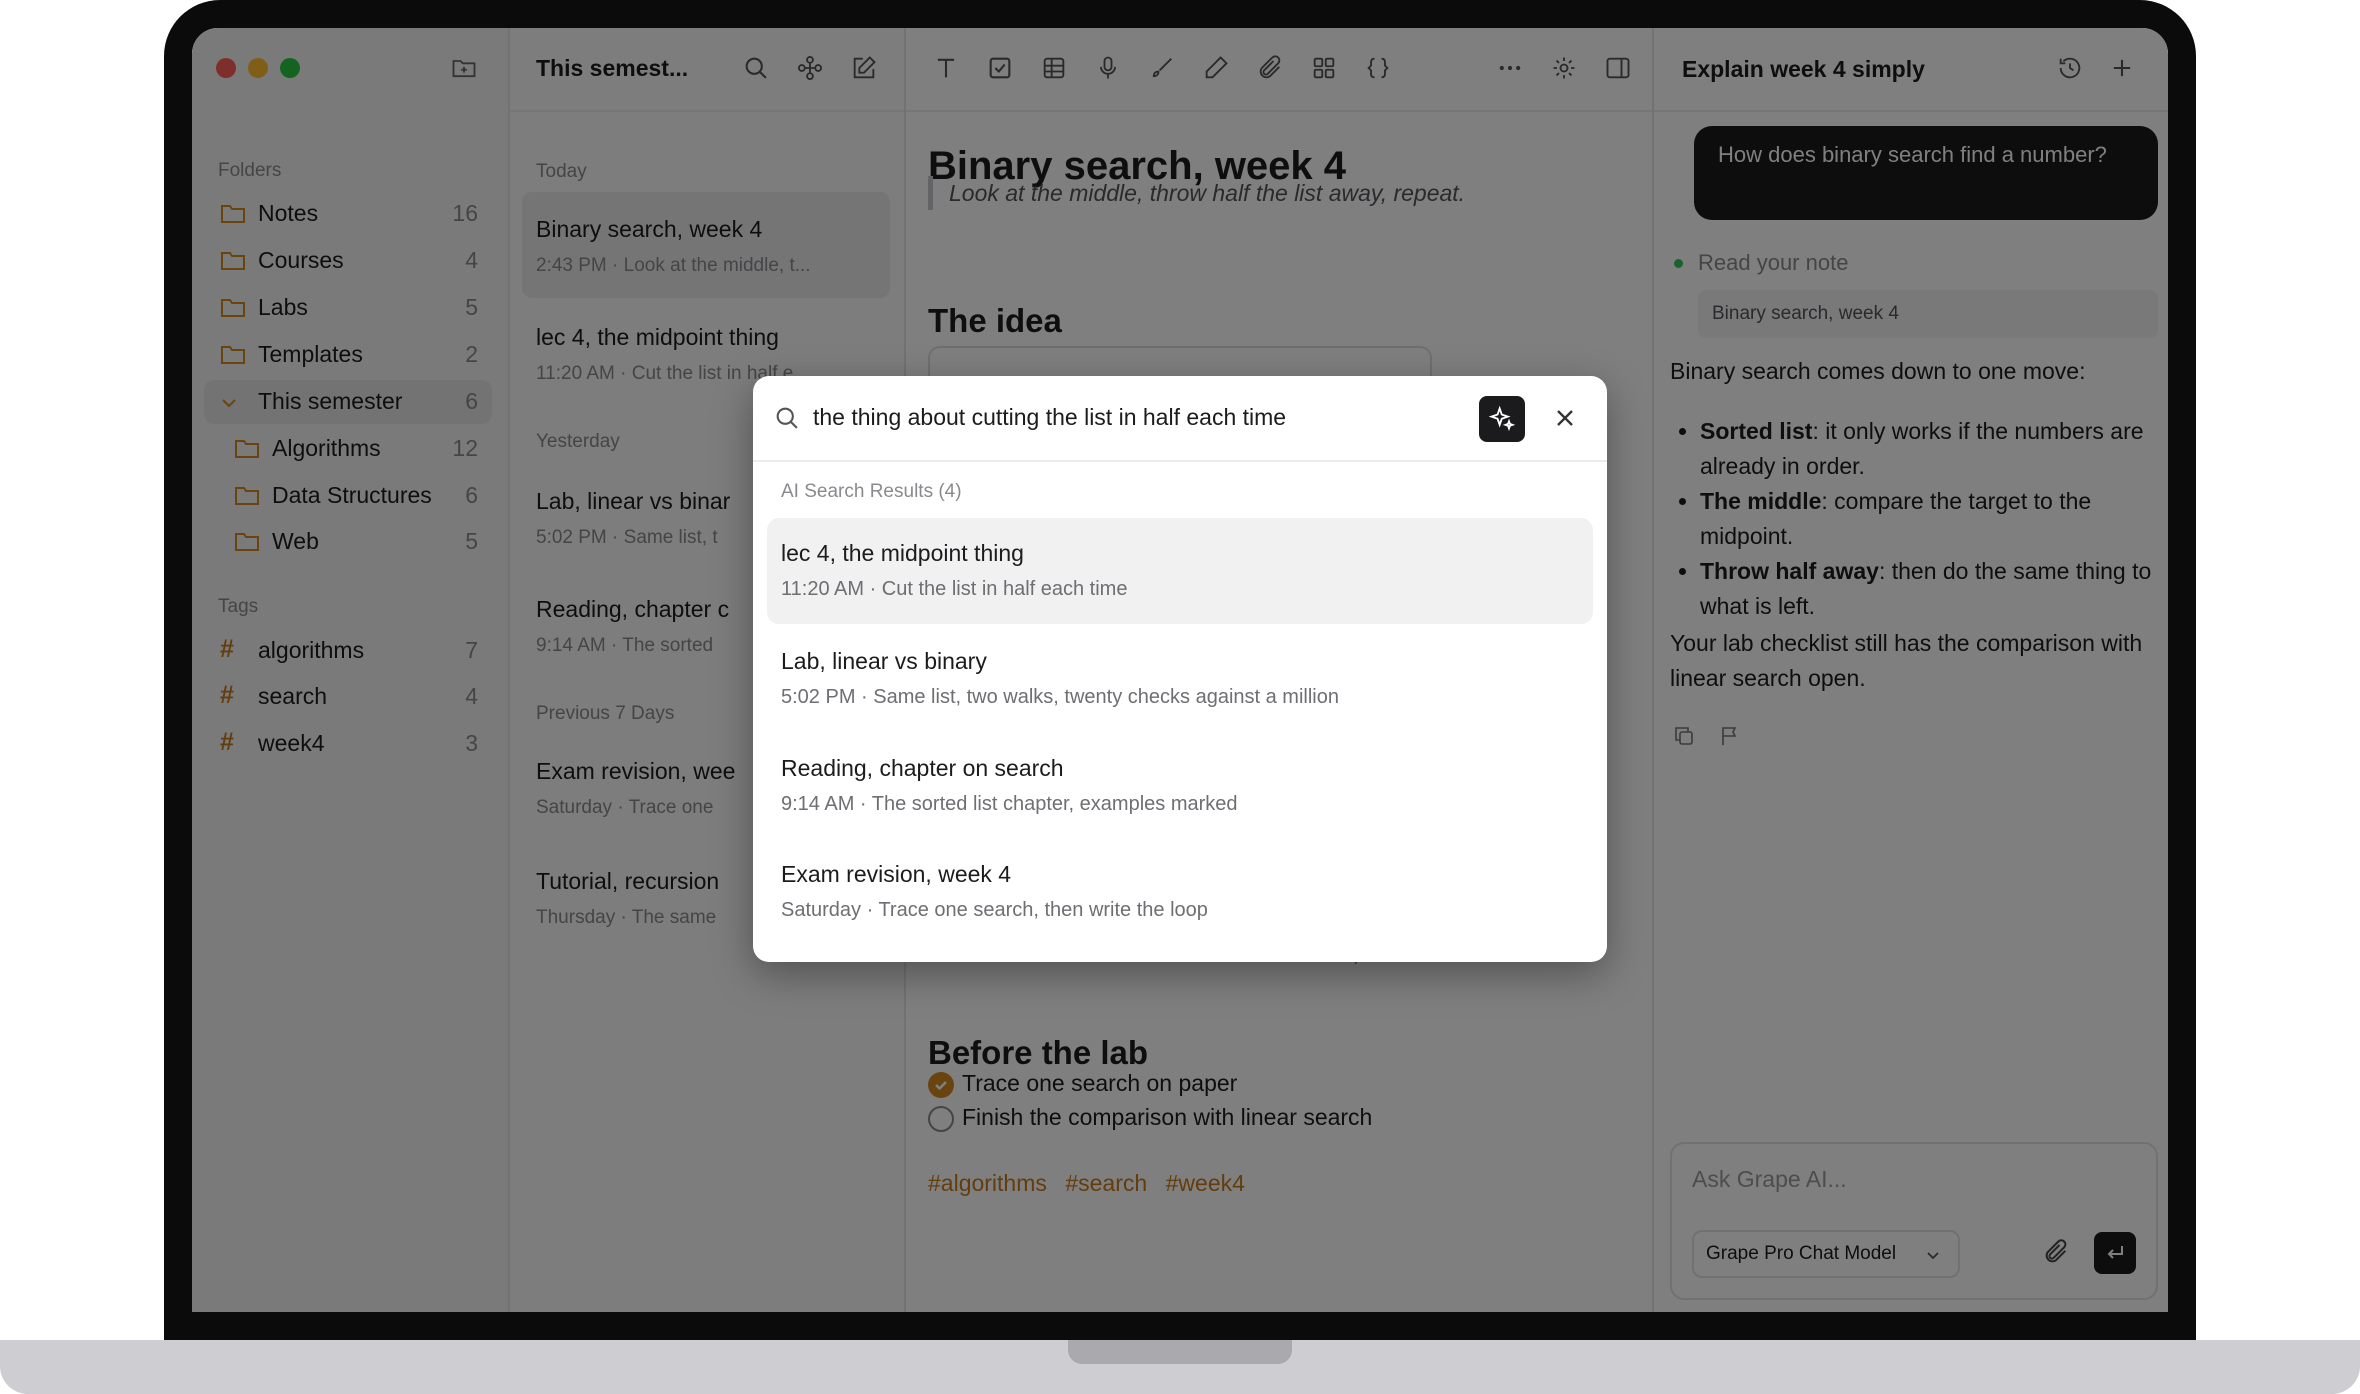 The width and height of the screenshot is (2360, 1394). What do you see at coordinates (896, 874) in the screenshot?
I see `search-result-title: Exam revision, week 4` at bounding box center [896, 874].